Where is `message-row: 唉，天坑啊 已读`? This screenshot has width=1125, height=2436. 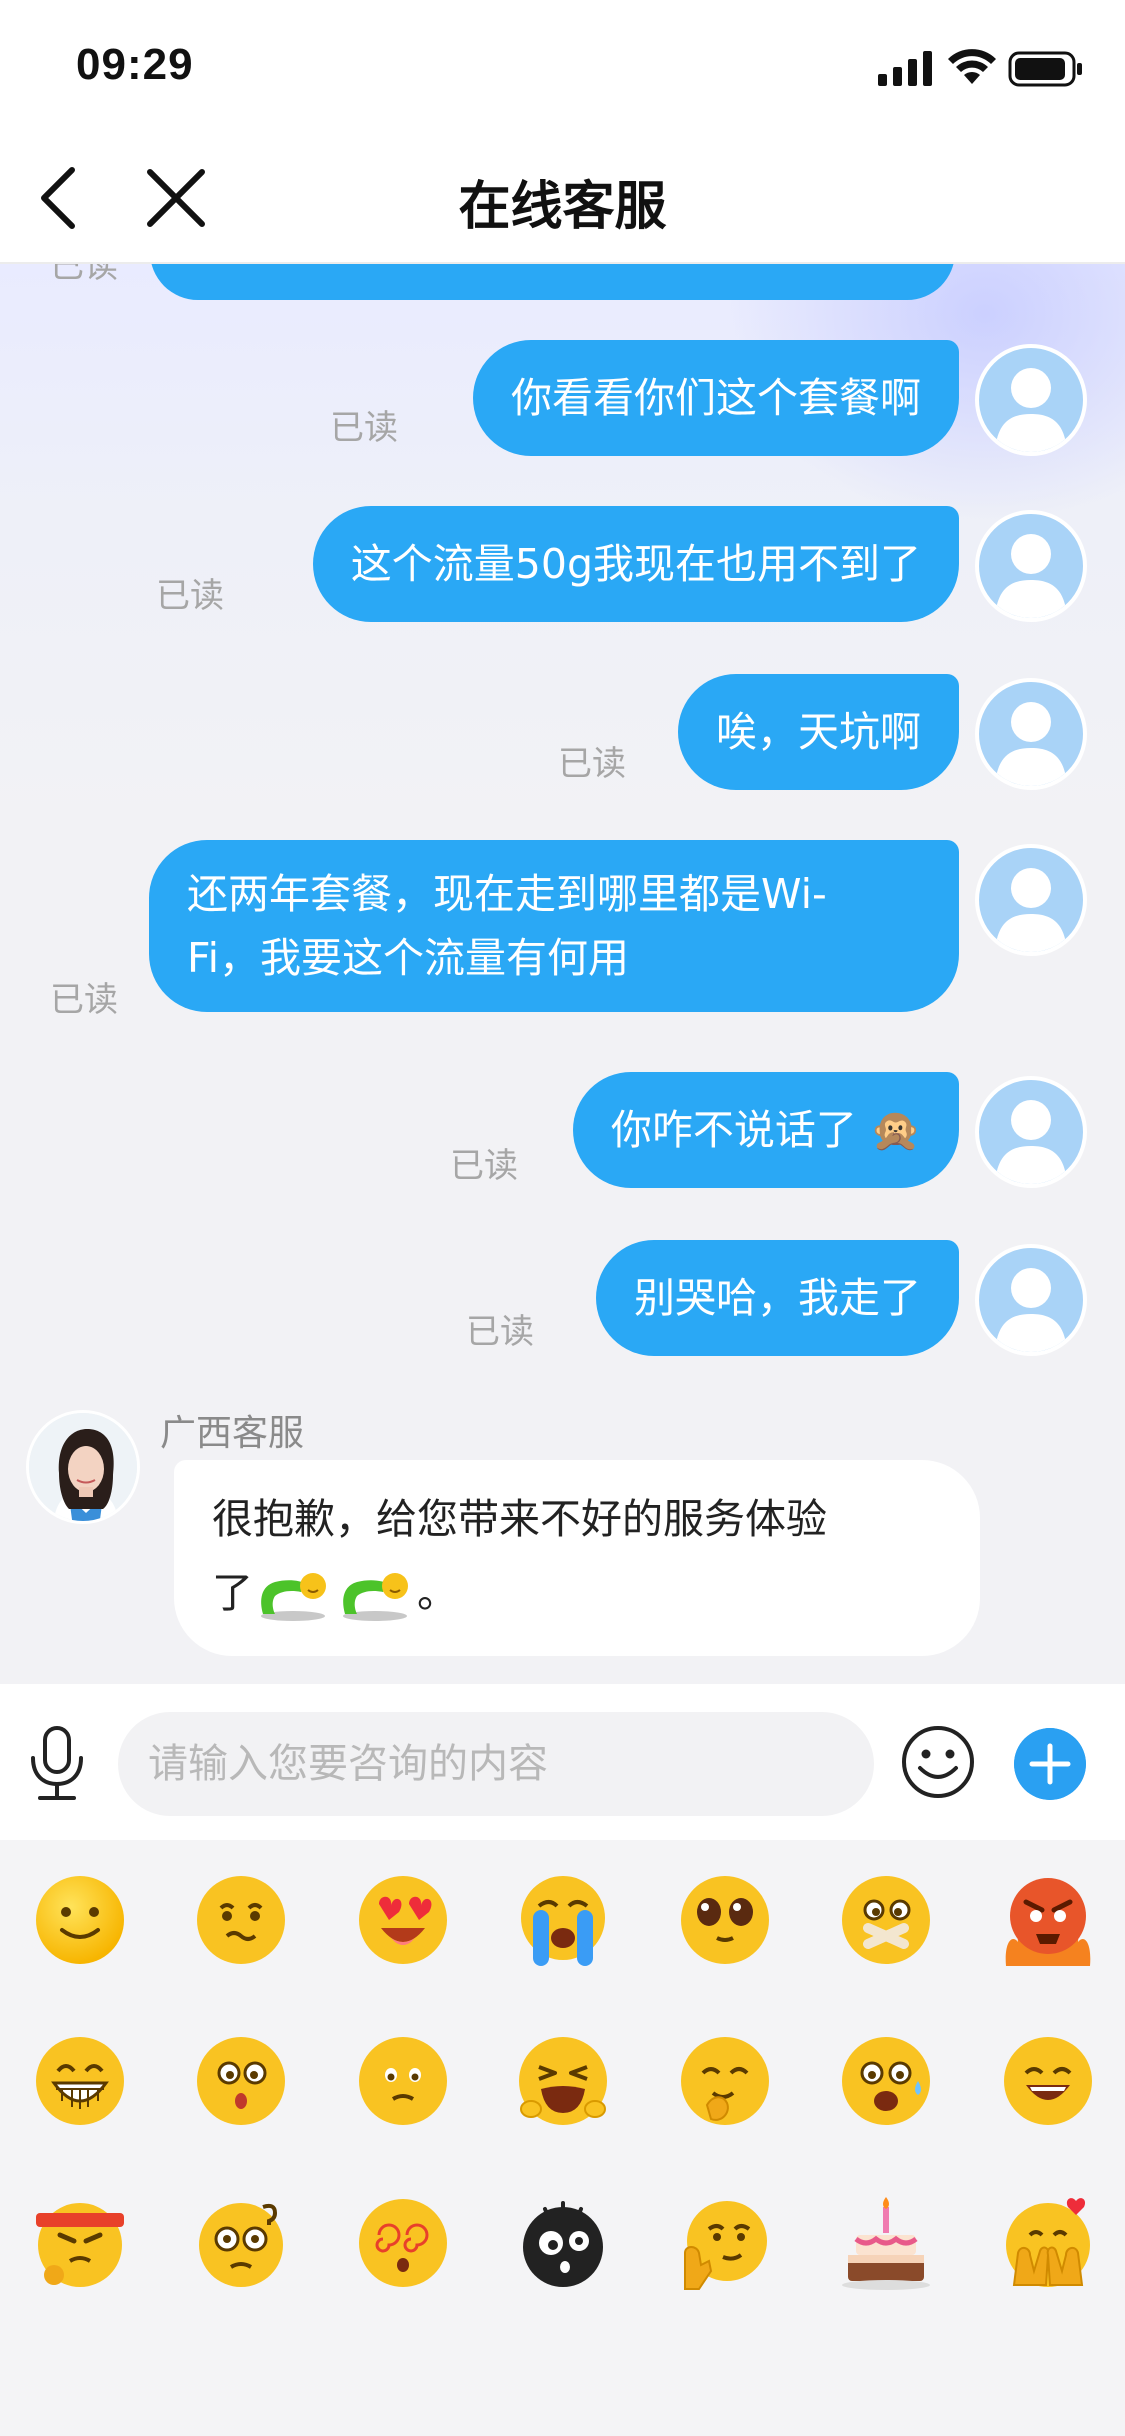
message-row: 唉，天坑啊 已读 is located at coordinates (562, 736).